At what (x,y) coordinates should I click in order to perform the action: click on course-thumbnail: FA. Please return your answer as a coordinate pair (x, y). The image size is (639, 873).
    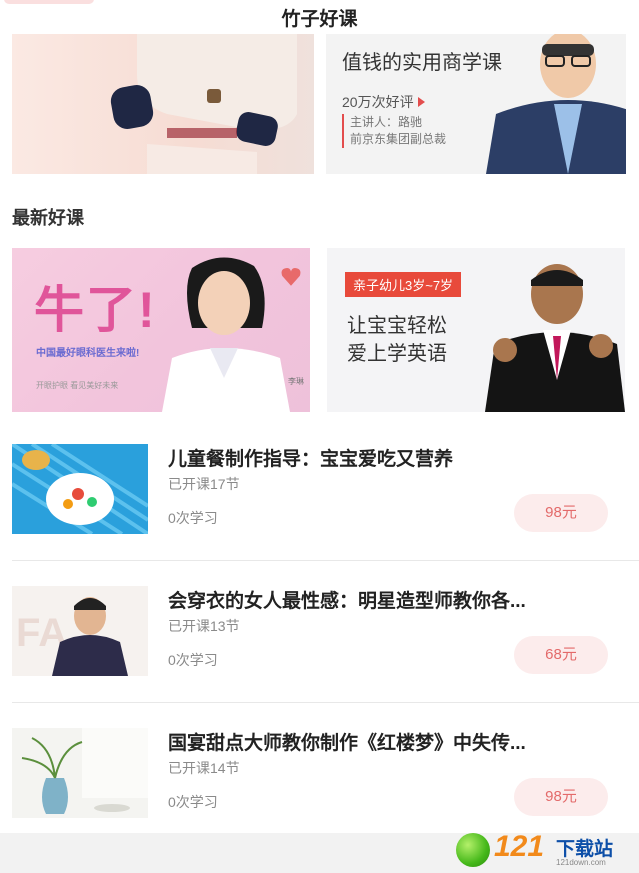
    Looking at the image, I should click on (80, 631).